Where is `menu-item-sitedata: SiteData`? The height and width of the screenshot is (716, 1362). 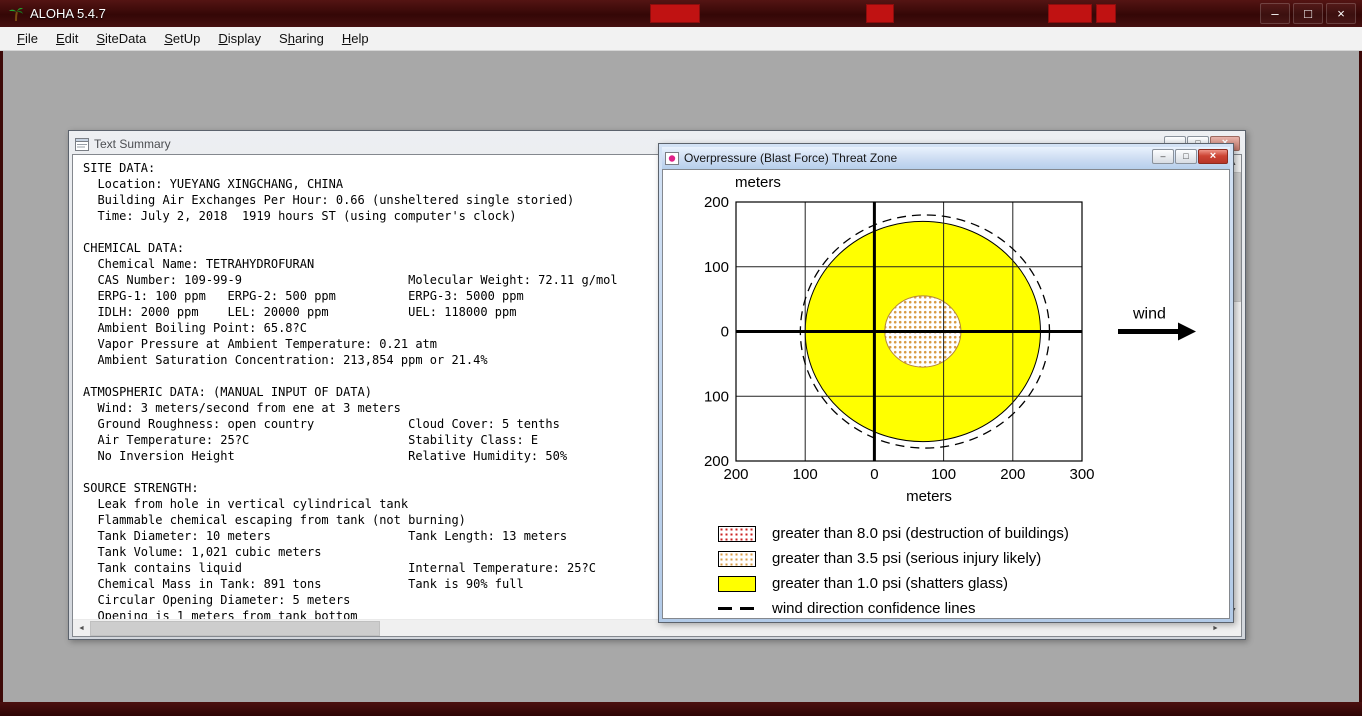
menu-item-sitedata: SiteData is located at coordinates (121, 38).